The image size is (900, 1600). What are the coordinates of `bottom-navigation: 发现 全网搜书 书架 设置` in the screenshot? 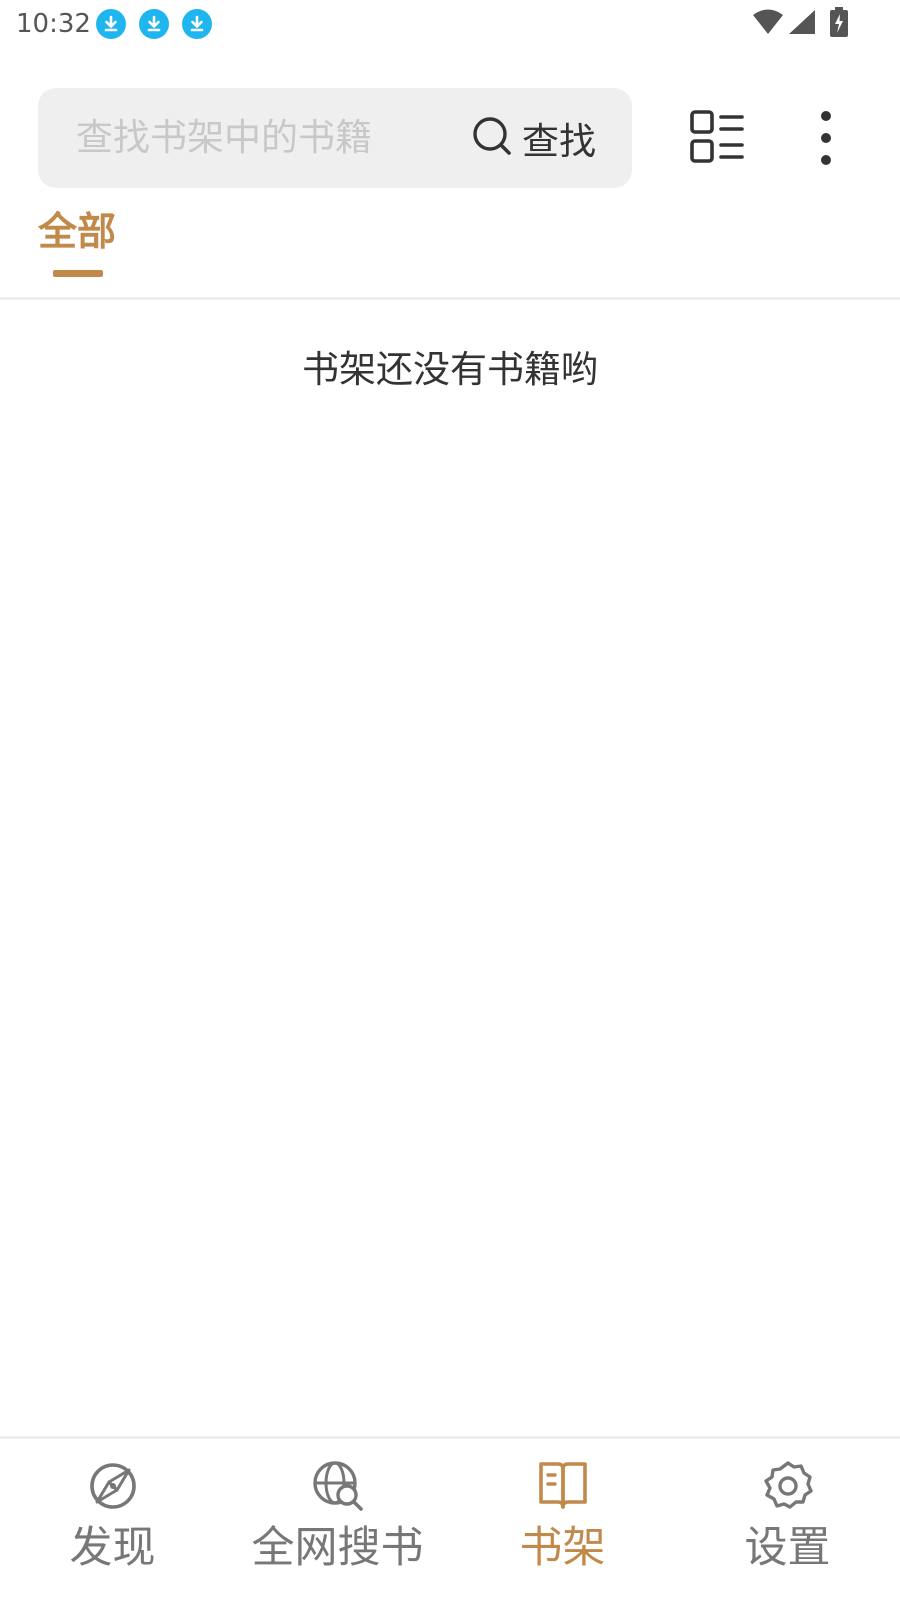 It's located at (450, 1519).